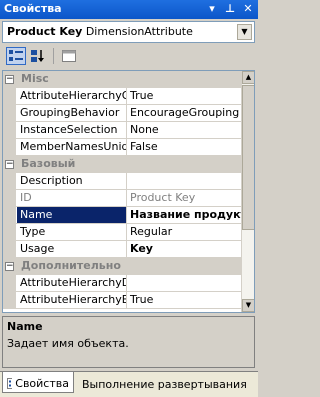 The width and height of the screenshot is (320, 397). Describe the element at coordinates (71, 265) in the screenshot. I see `category-title: Дополнительно` at that location.